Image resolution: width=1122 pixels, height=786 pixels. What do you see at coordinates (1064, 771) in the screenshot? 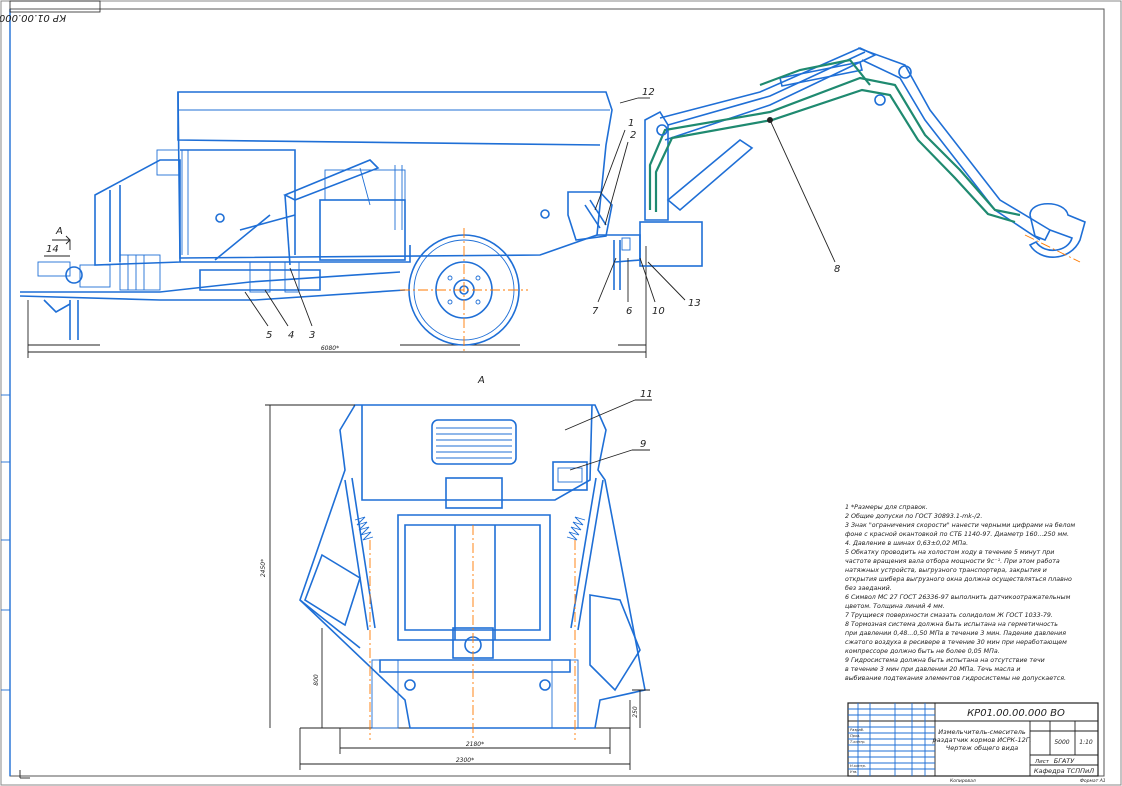
I see `department: Кафедра ТСППиЛ` at bounding box center [1064, 771].